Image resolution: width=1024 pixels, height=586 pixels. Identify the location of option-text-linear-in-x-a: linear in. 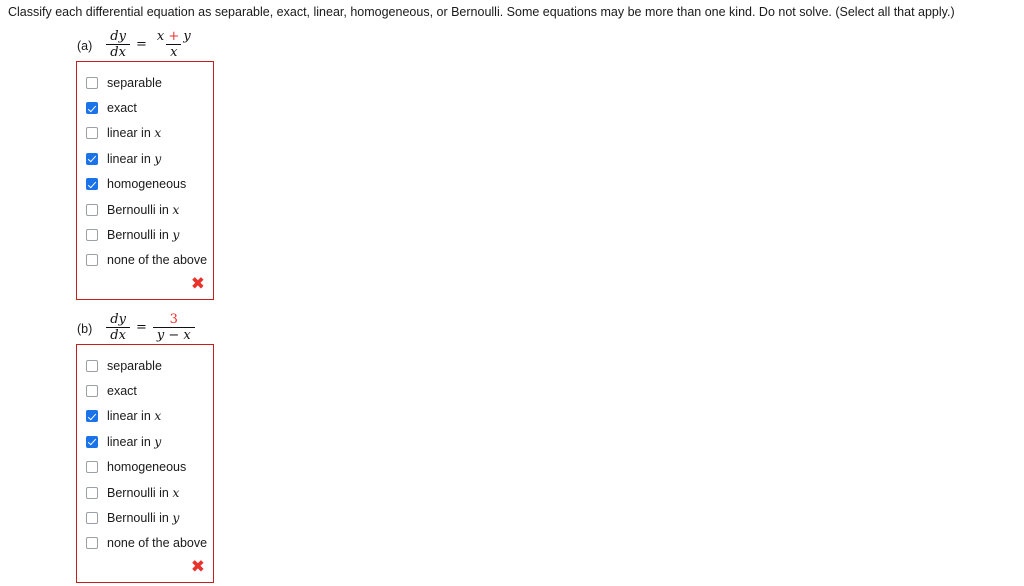
(131, 133).